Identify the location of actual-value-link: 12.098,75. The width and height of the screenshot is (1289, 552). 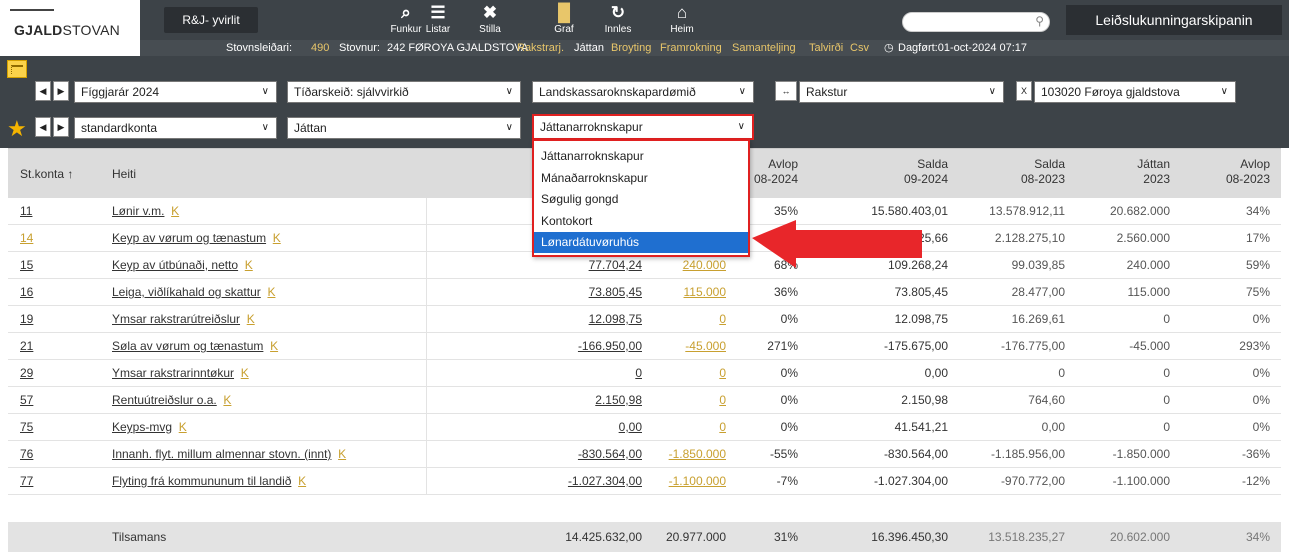
(585, 319).